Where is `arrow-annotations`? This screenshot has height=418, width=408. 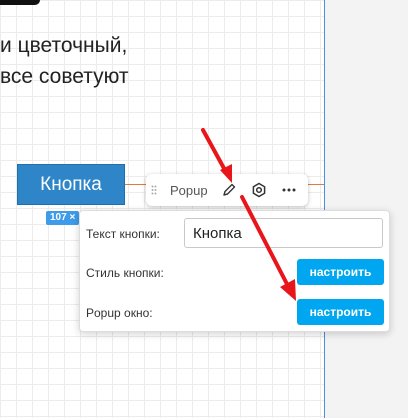
arrow-annotations is located at coordinates (248, 214).